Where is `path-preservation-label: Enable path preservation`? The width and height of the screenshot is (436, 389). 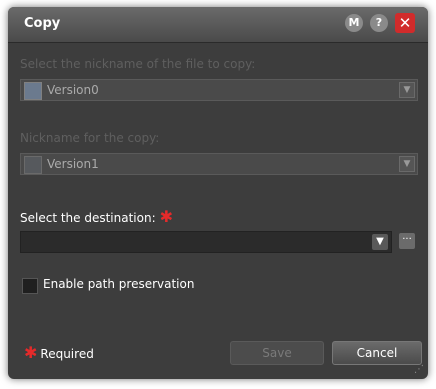 path-preservation-label: Enable path preservation is located at coordinates (118, 284).